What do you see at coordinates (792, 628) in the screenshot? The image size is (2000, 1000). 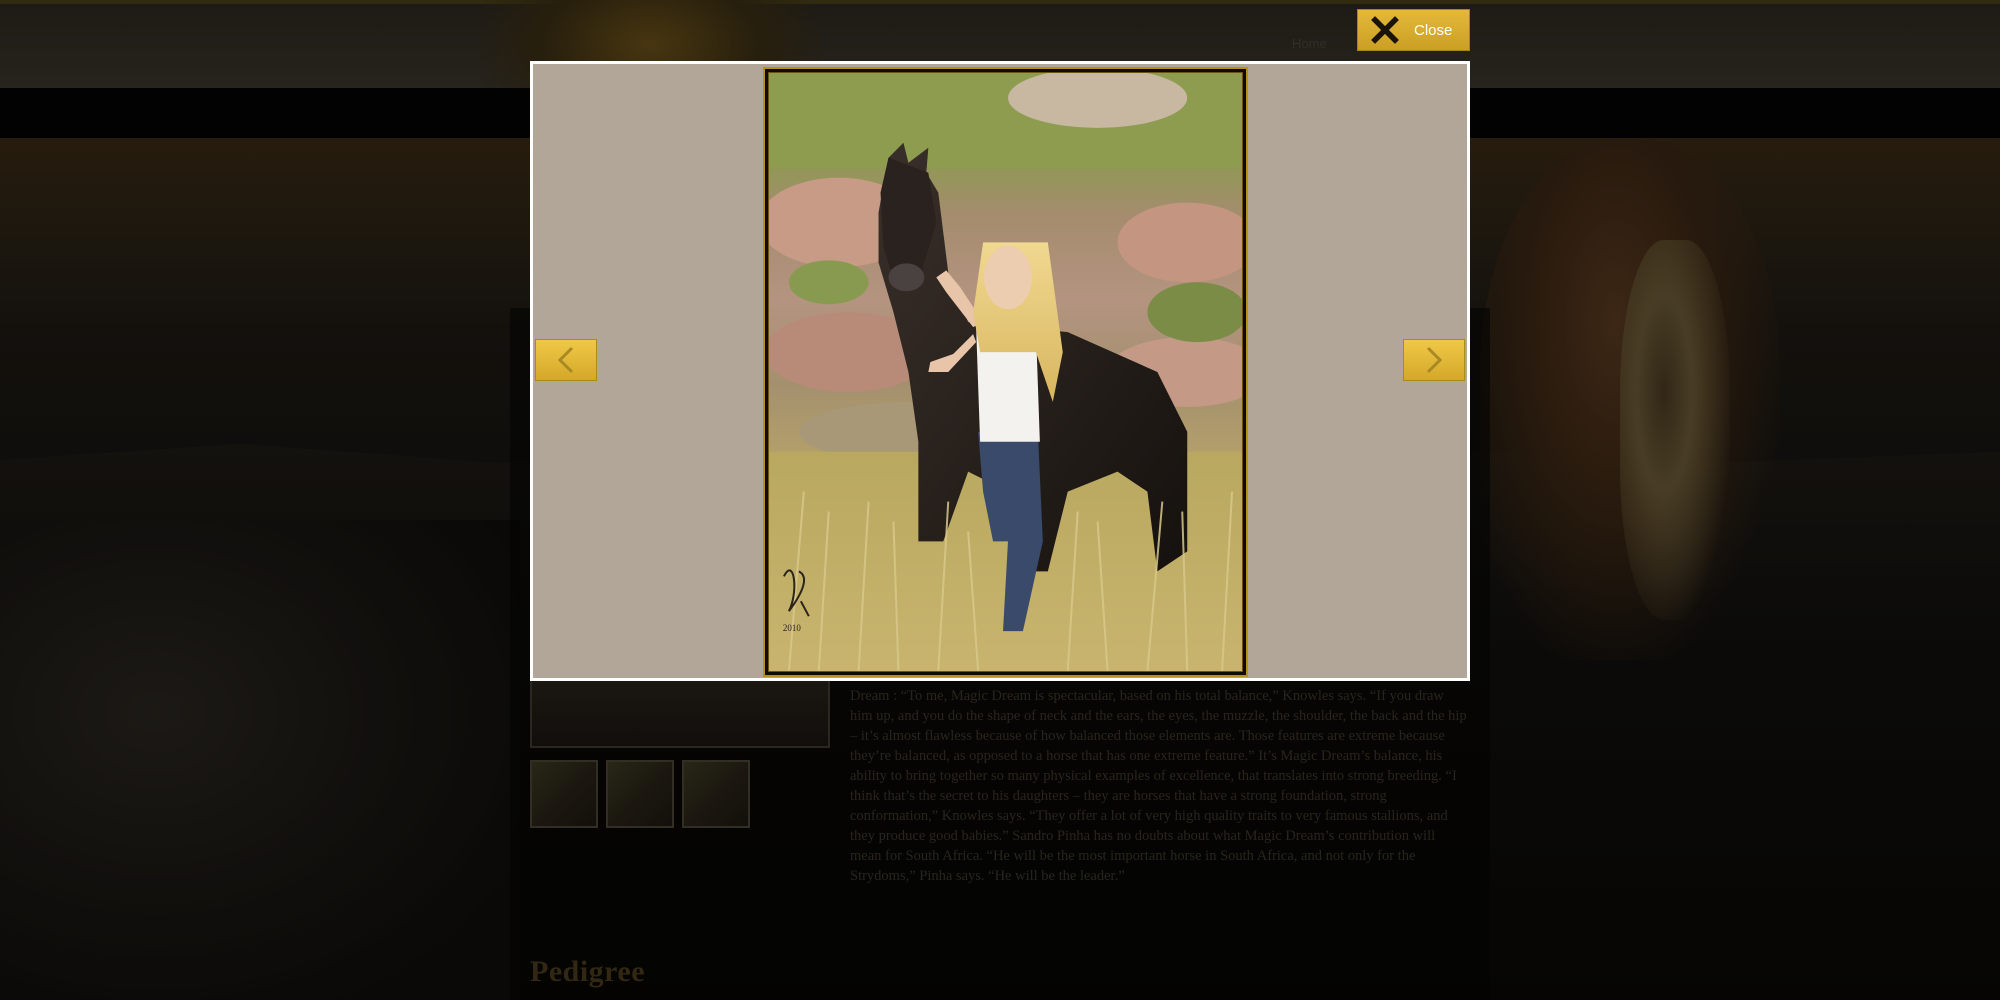 I see `photo-signature: 2010` at bounding box center [792, 628].